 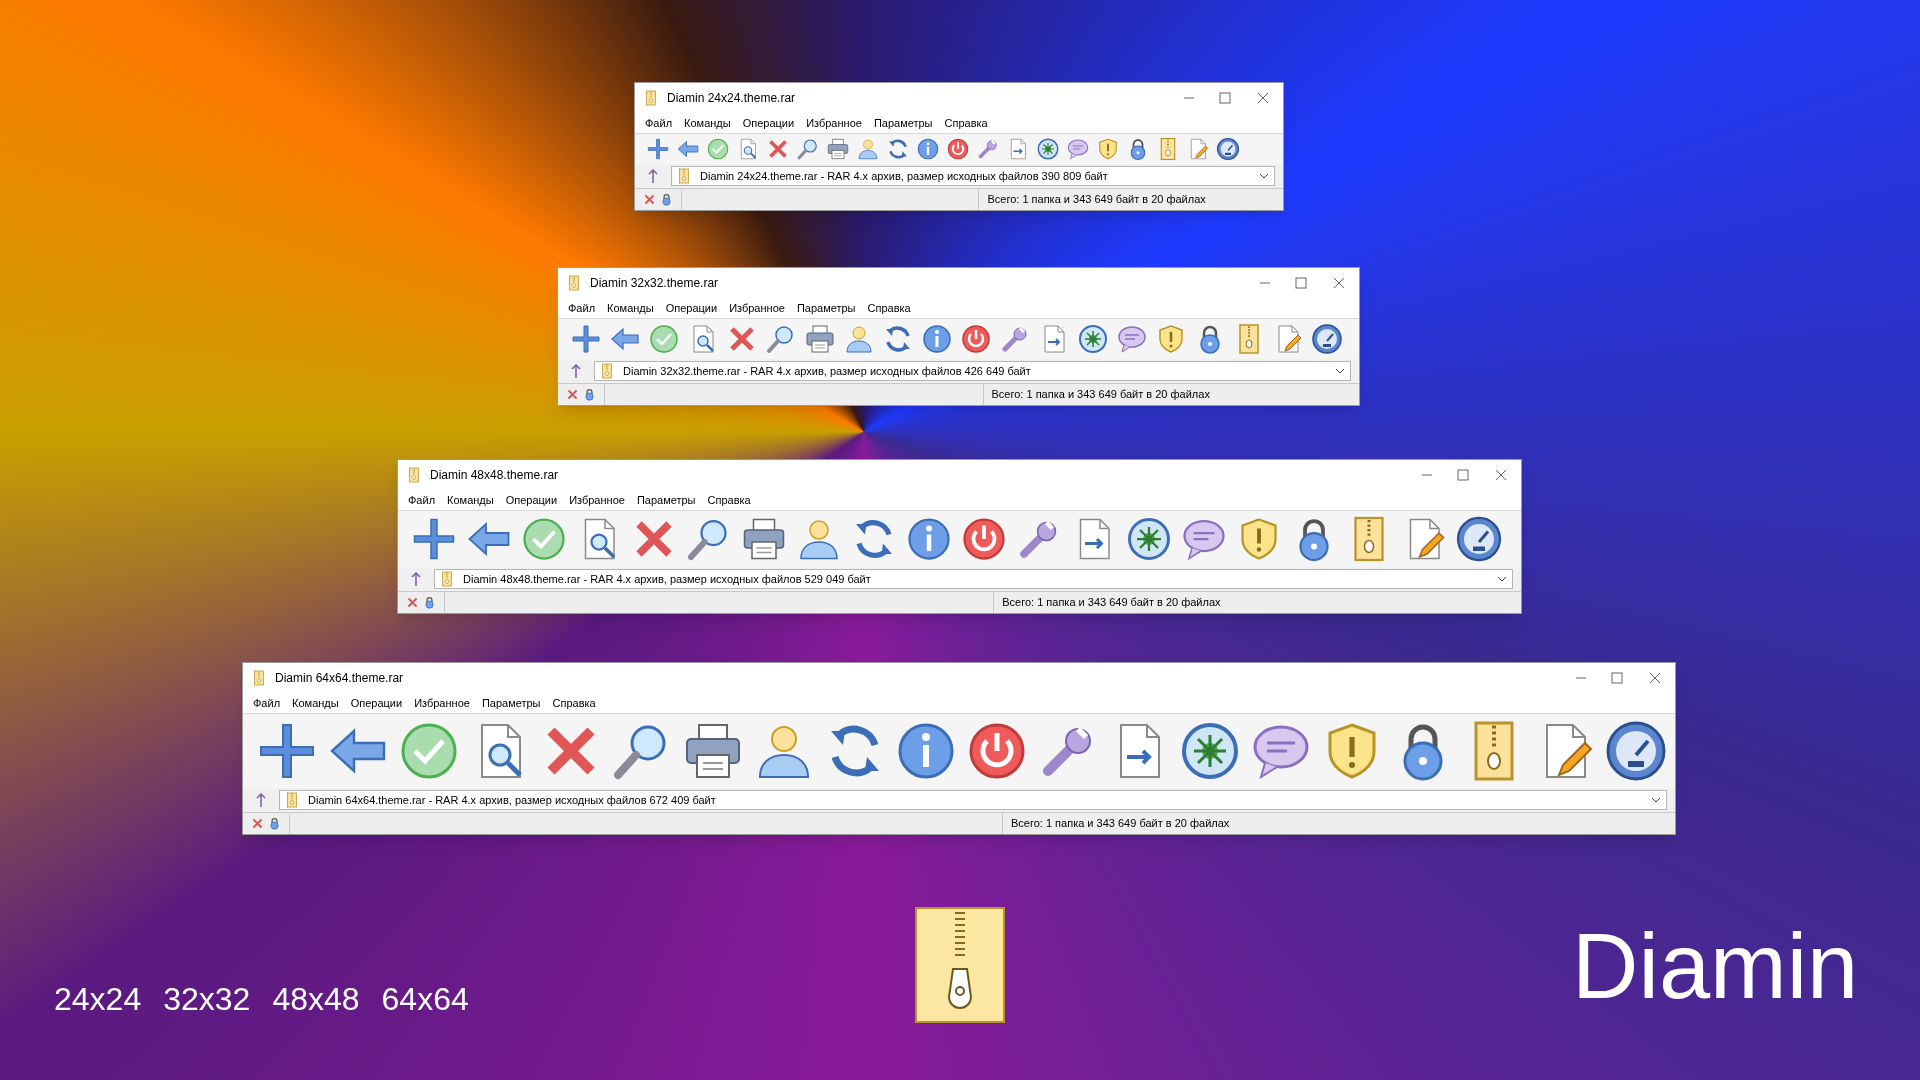 What do you see at coordinates (960, 965) in the screenshot?
I see `zipper-file-icon` at bounding box center [960, 965].